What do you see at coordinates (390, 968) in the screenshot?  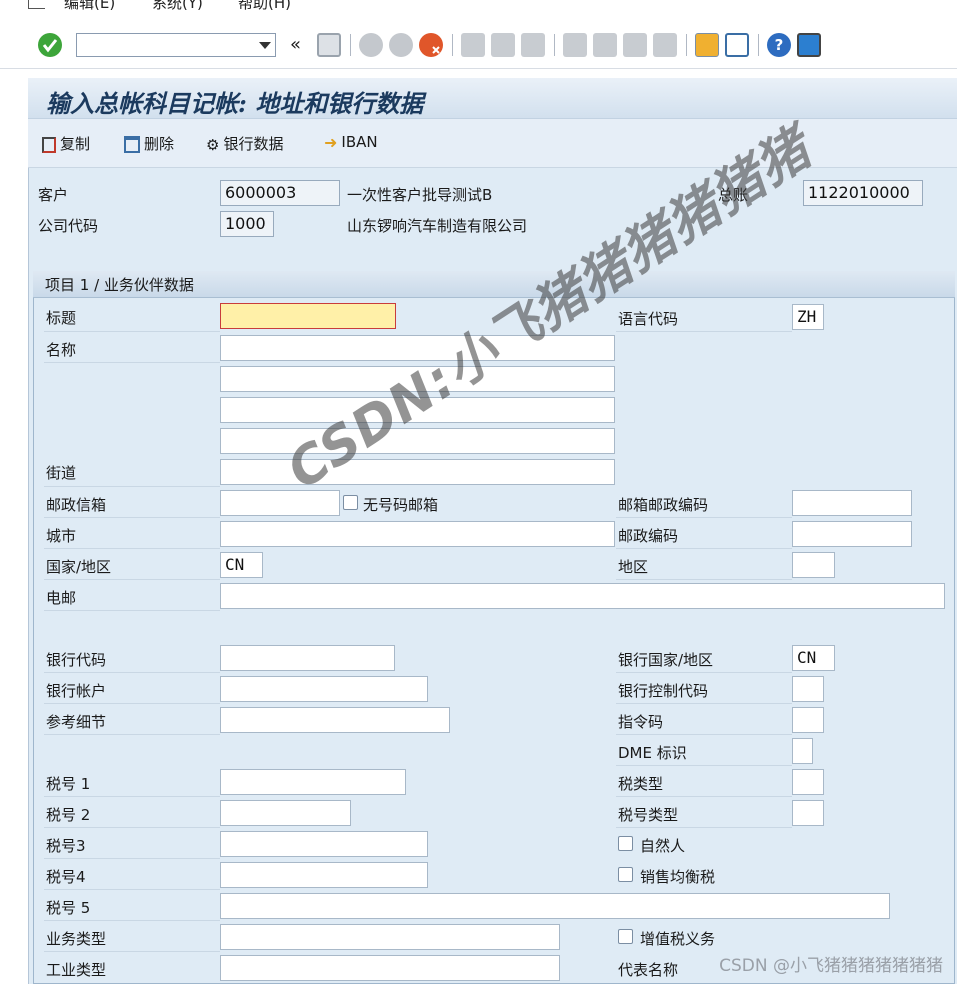 I see `industry-type-input` at bounding box center [390, 968].